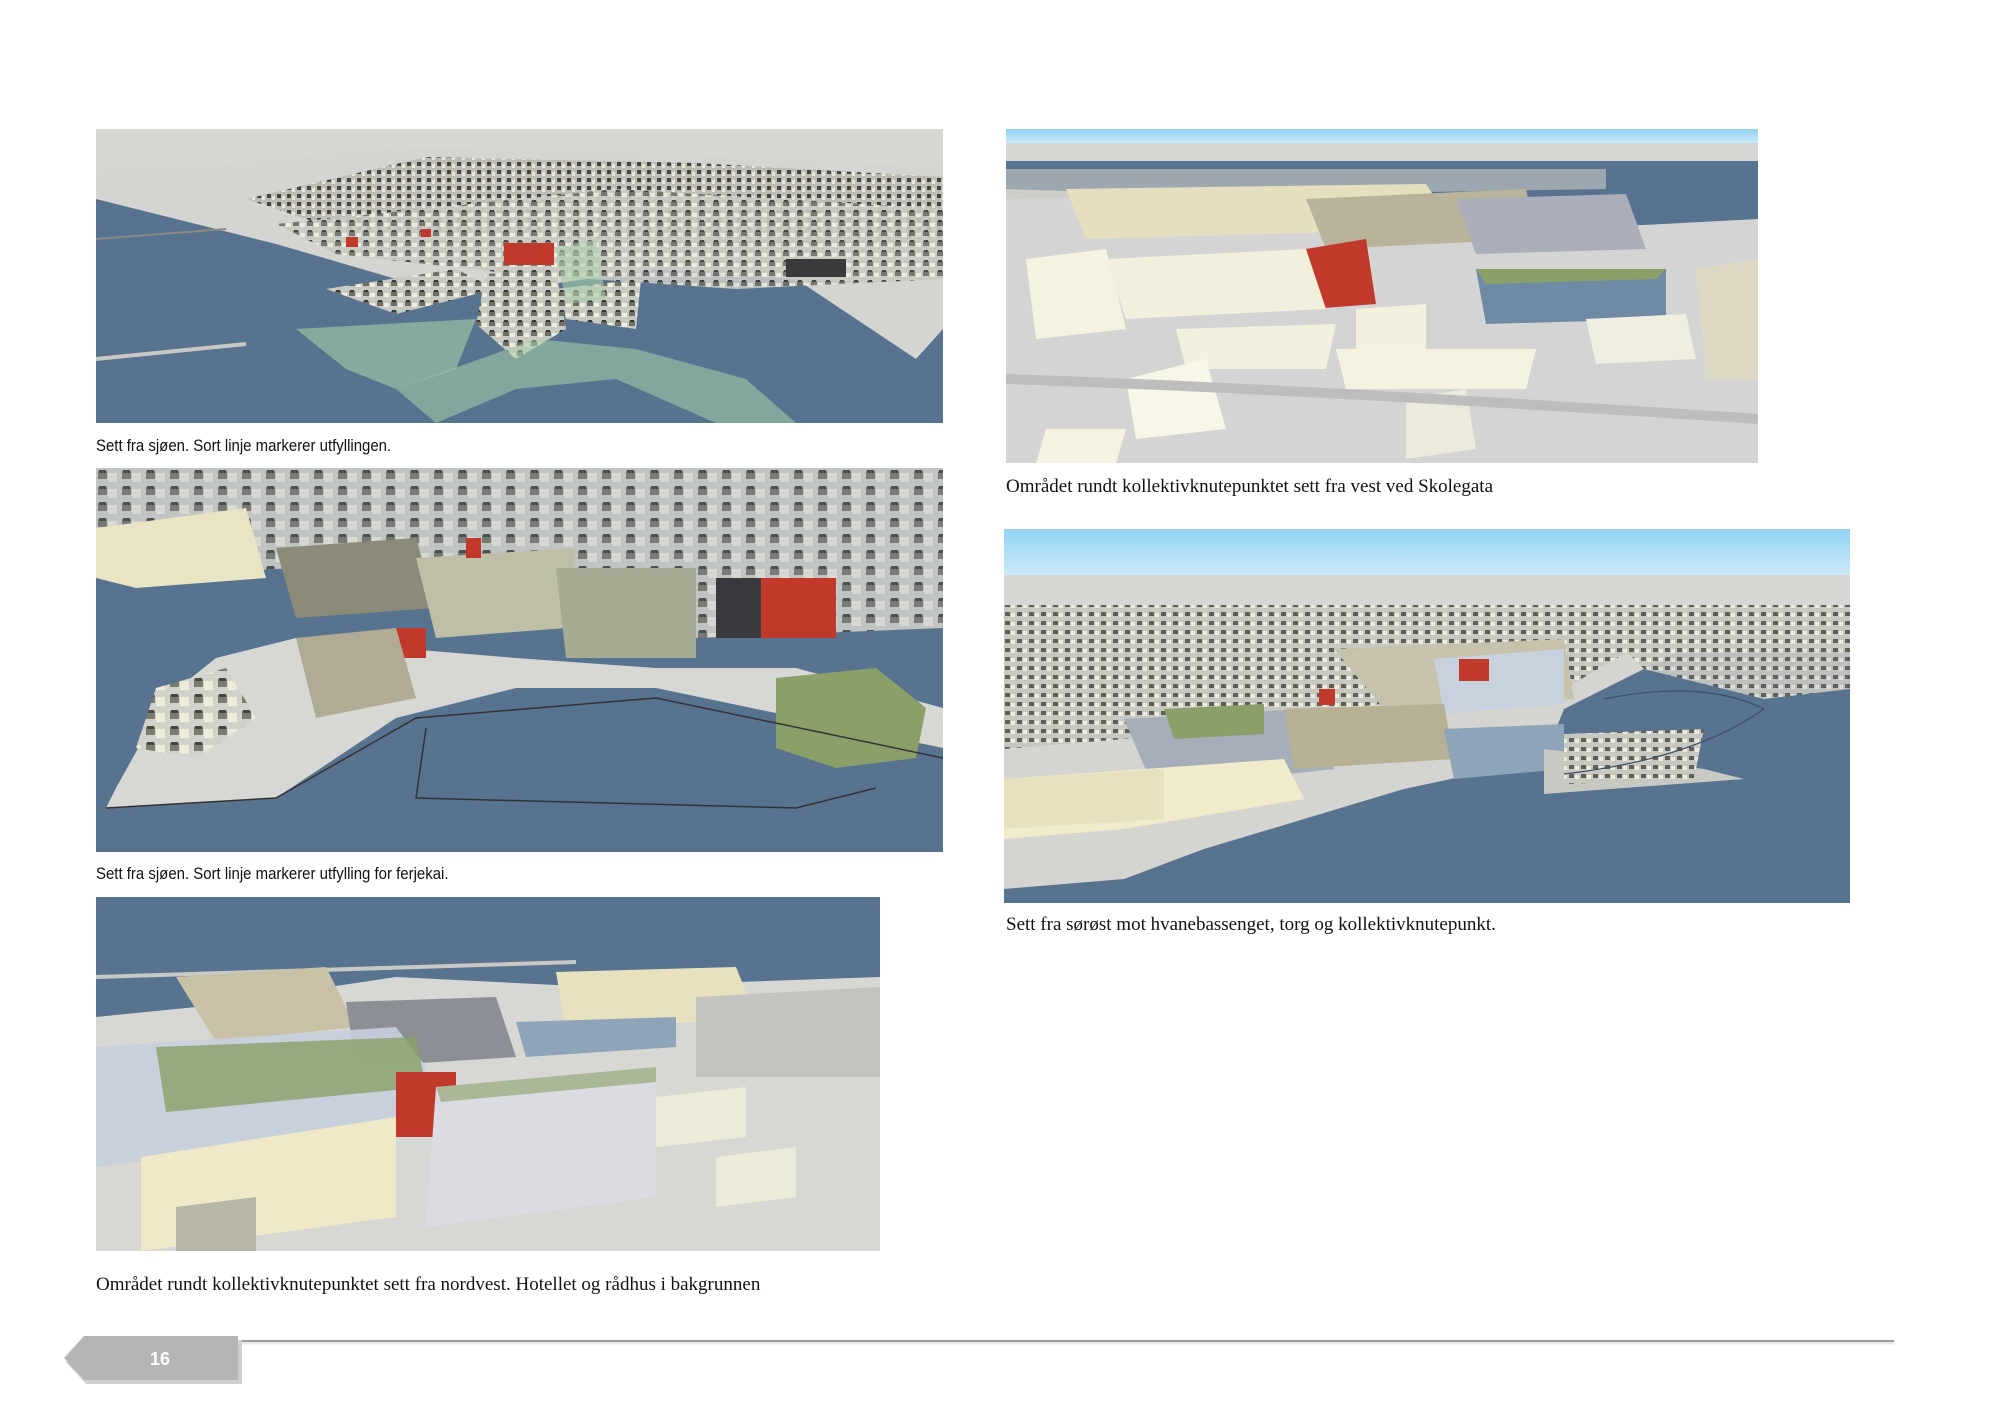  What do you see at coordinates (488, 1074) in the screenshot?
I see `figure-3-image` at bounding box center [488, 1074].